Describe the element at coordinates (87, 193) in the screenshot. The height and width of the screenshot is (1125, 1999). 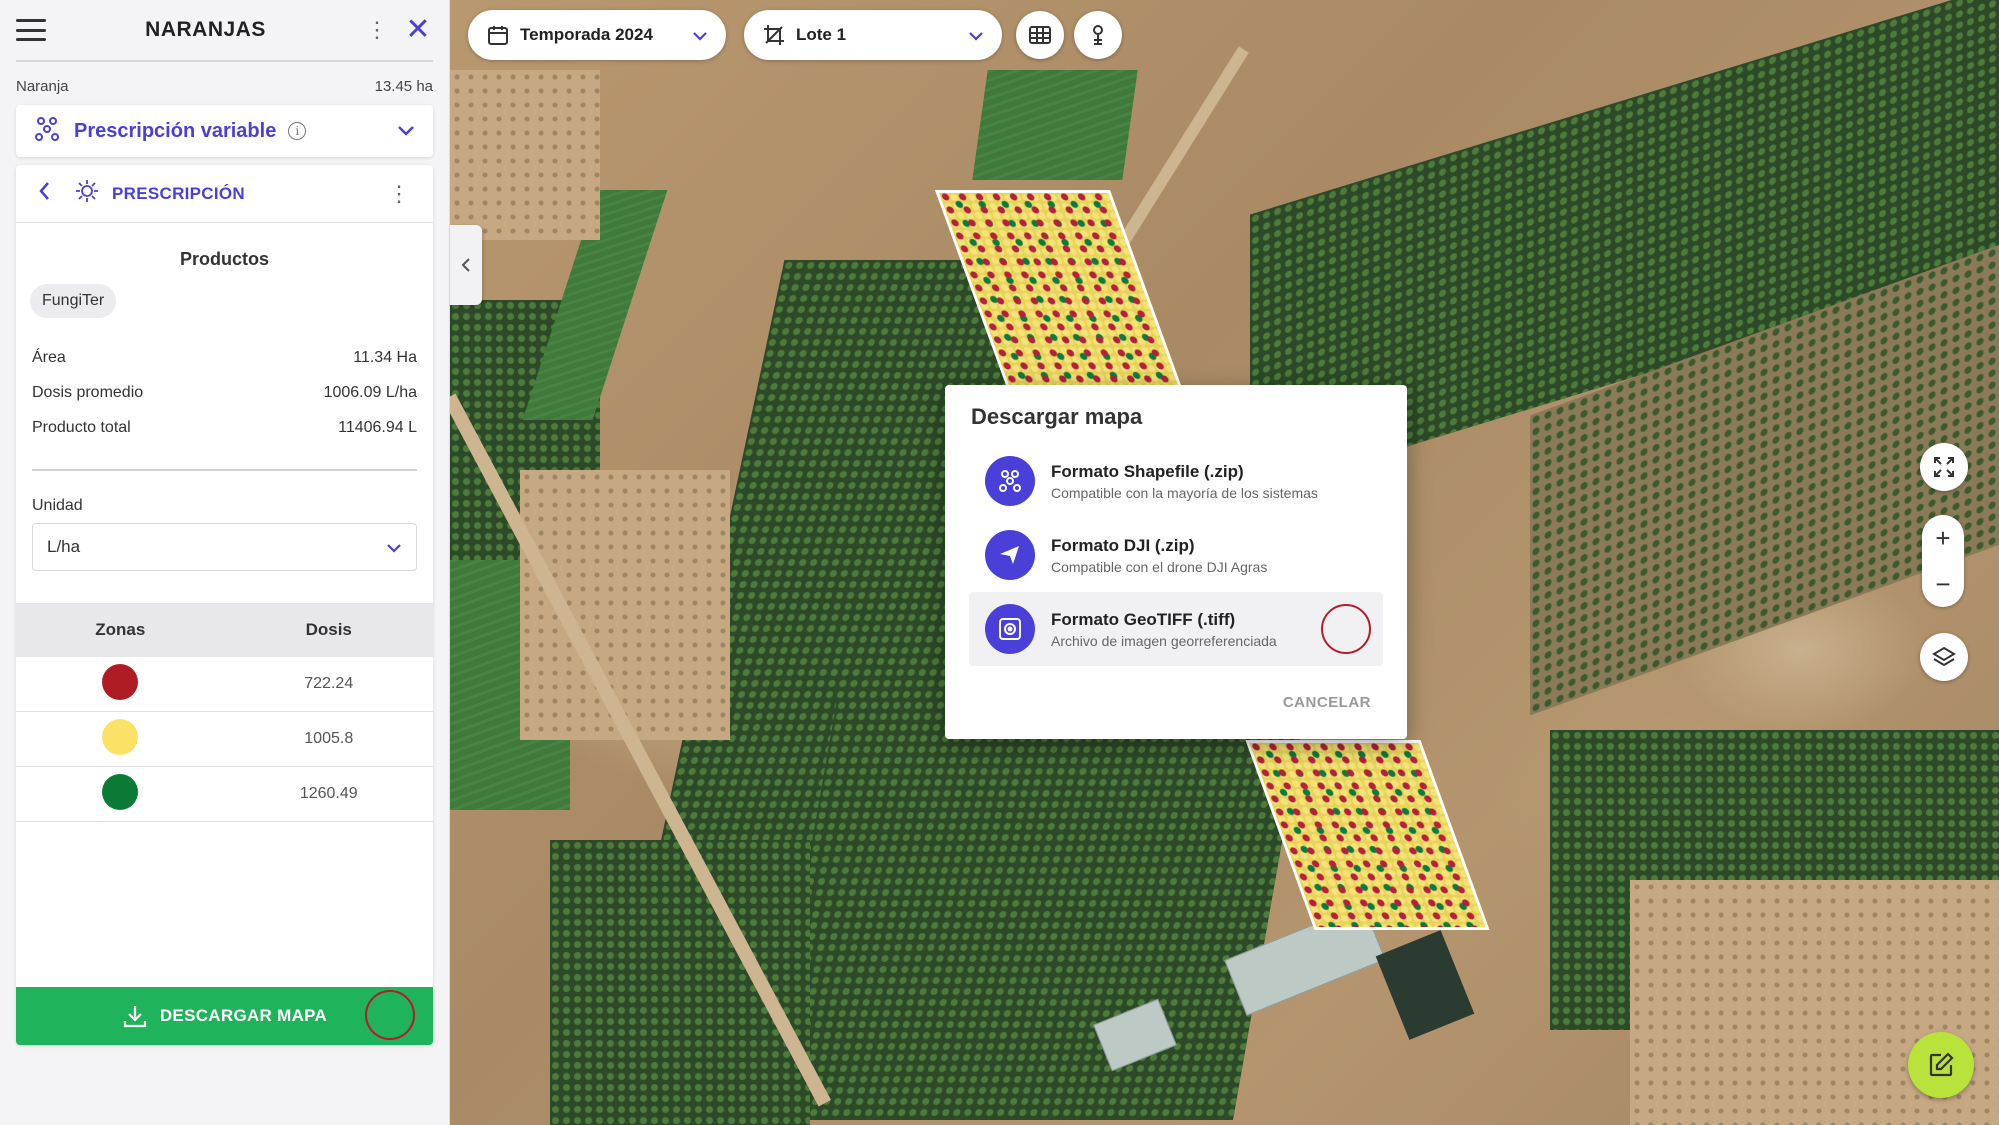
I see `prescription-gear-icon` at that location.